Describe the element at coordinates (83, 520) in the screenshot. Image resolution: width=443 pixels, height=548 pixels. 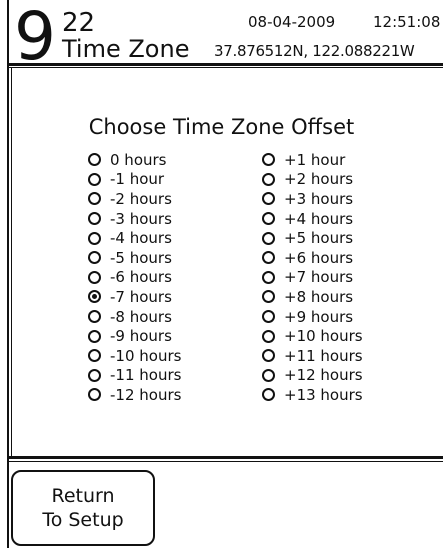
I see `return-button-line2: To Setup` at that location.